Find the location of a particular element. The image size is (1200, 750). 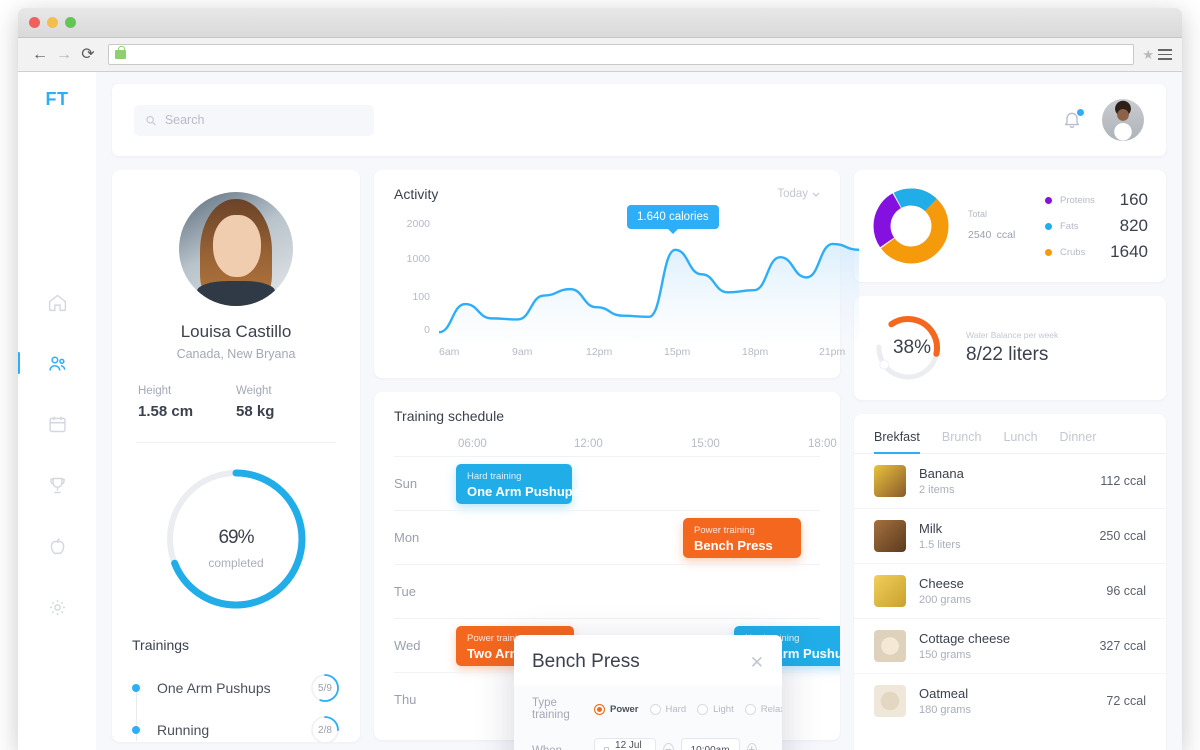

schedule-day: Sun is located at coordinates (406, 483).